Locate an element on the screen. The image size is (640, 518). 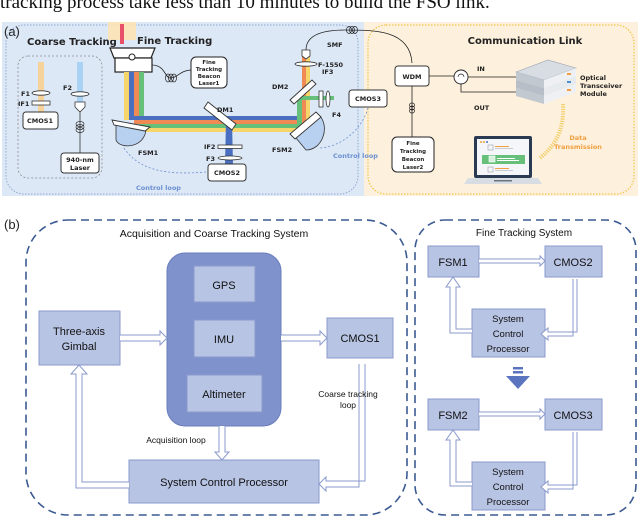
coarse-loop-line2: loop is located at coordinates (348, 405).